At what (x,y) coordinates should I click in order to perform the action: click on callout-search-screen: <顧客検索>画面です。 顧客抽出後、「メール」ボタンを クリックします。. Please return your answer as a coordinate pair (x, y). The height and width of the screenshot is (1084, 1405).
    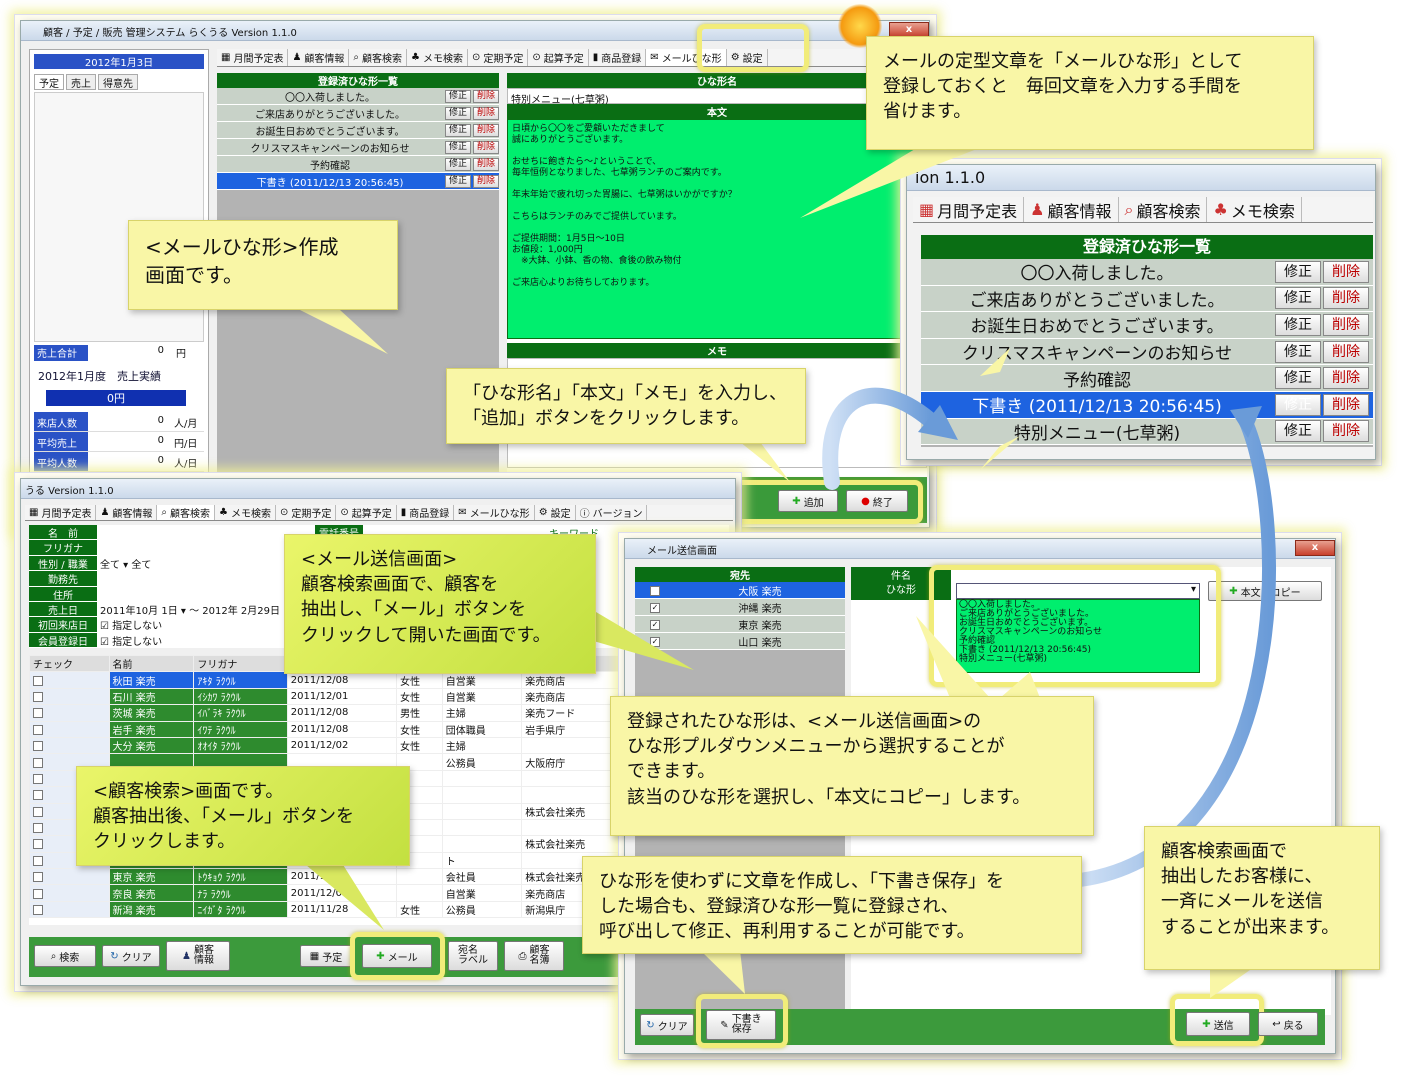
    Looking at the image, I should click on (243, 816).